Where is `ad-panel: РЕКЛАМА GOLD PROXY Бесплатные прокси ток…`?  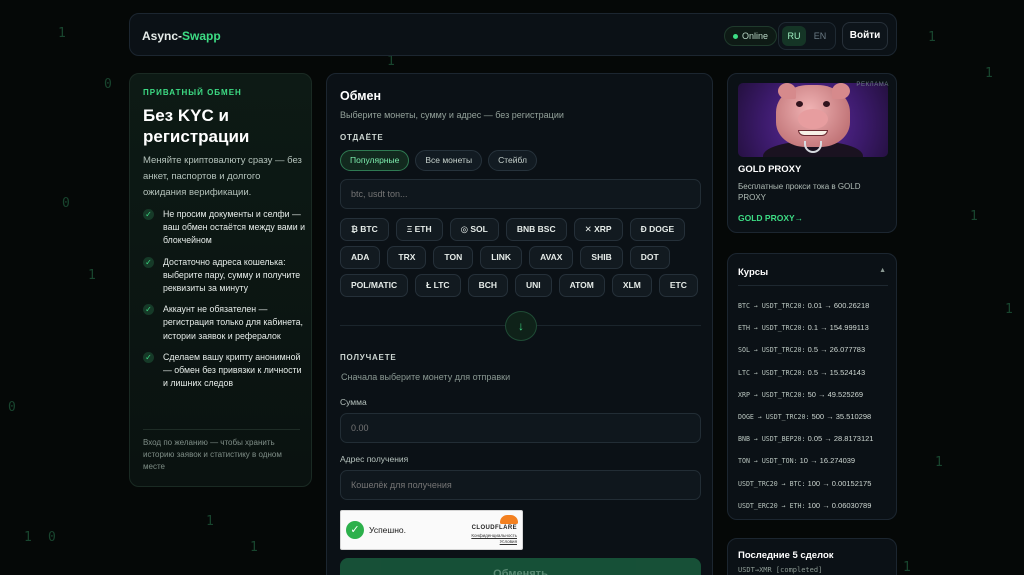
ad-panel: РЕКЛАМА GOLD PROXY Бесплатные прокси ток… is located at coordinates (812, 153).